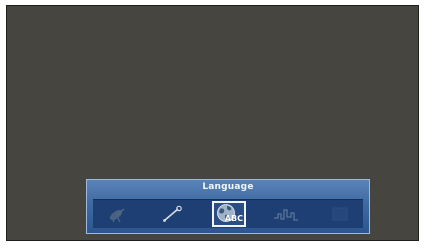 The height and width of the screenshot is (248, 428). I want to click on blank-icon, so click(340, 214).